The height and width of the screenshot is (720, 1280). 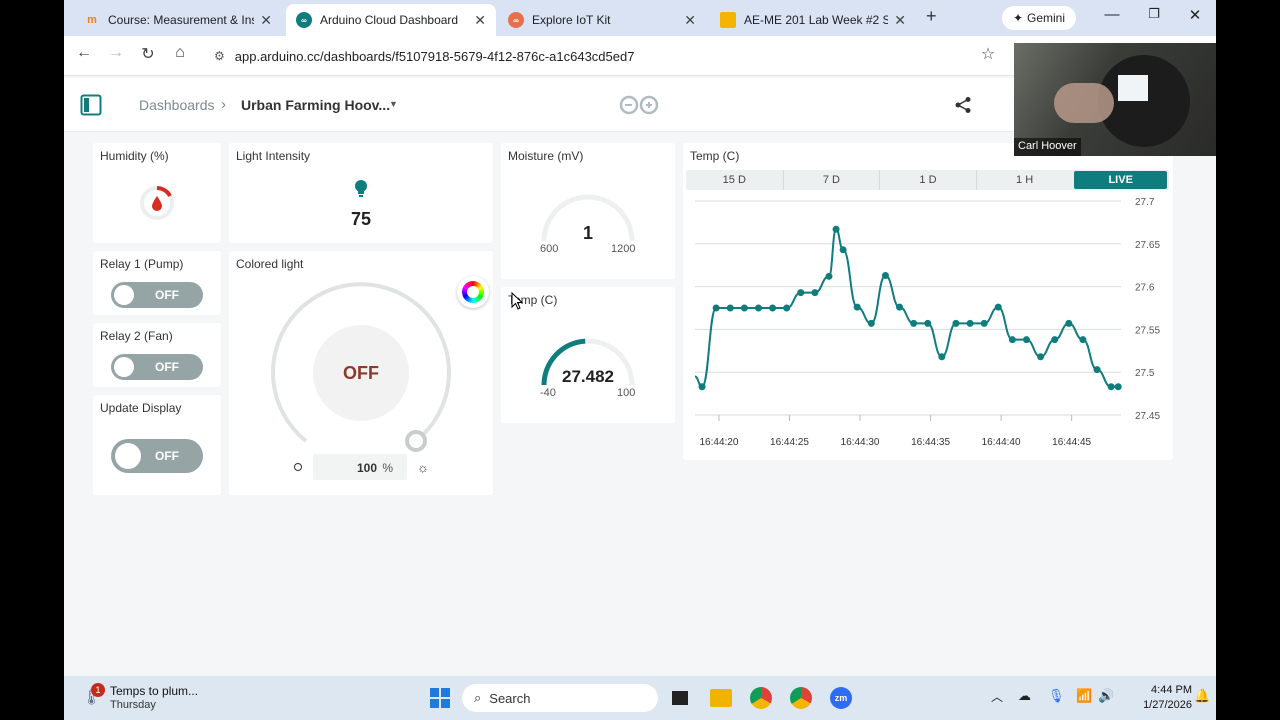 What do you see at coordinates (988, 54) in the screenshot?
I see `bookmark-star-icon: ☆` at bounding box center [988, 54].